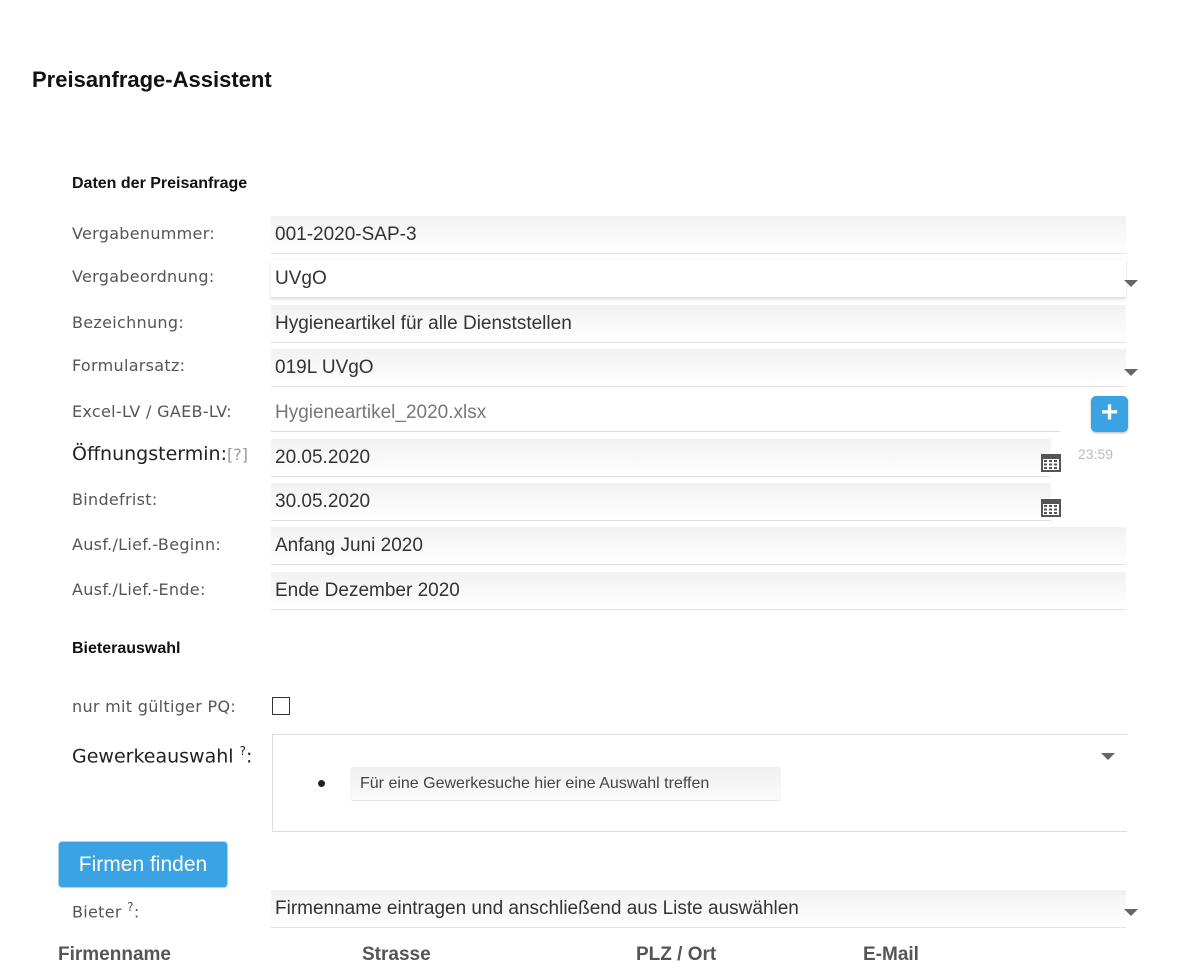  I want to click on beginn-input: Anfang Juni 2020, so click(698, 546).